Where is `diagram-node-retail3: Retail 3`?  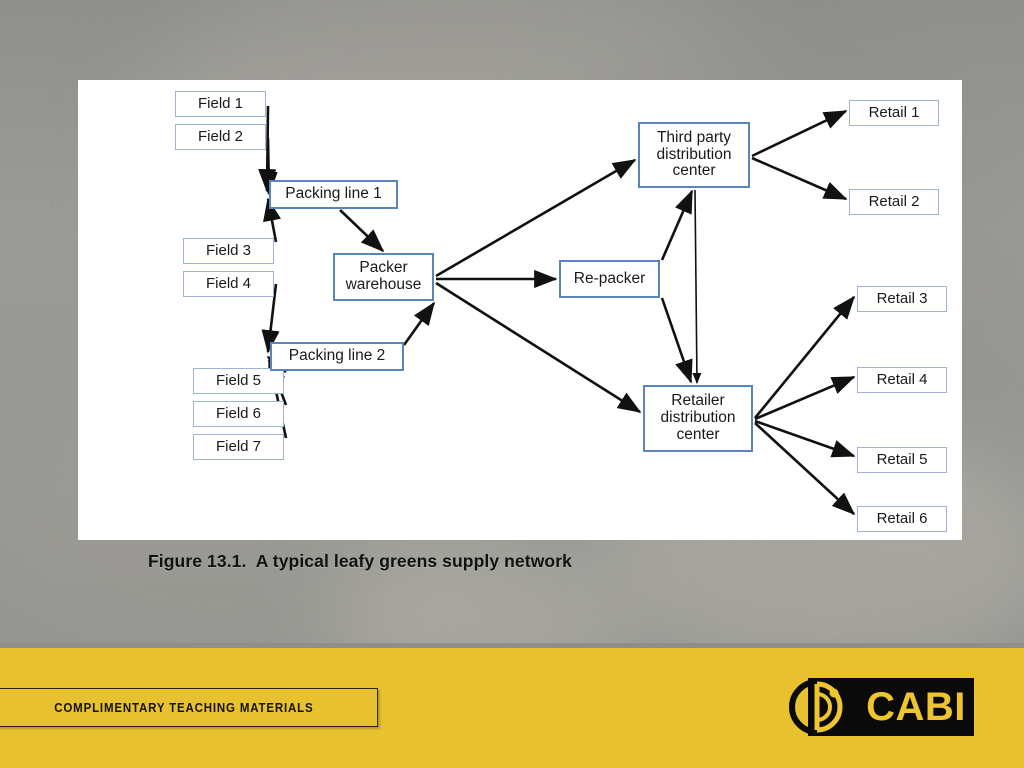
diagram-node-retail3: Retail 3 is located at coordinates (902, 299).